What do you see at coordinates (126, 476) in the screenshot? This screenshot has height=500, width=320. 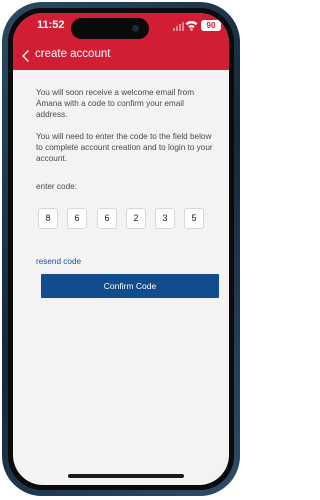 I see `home-indicator` at bounding box center [126, 476].